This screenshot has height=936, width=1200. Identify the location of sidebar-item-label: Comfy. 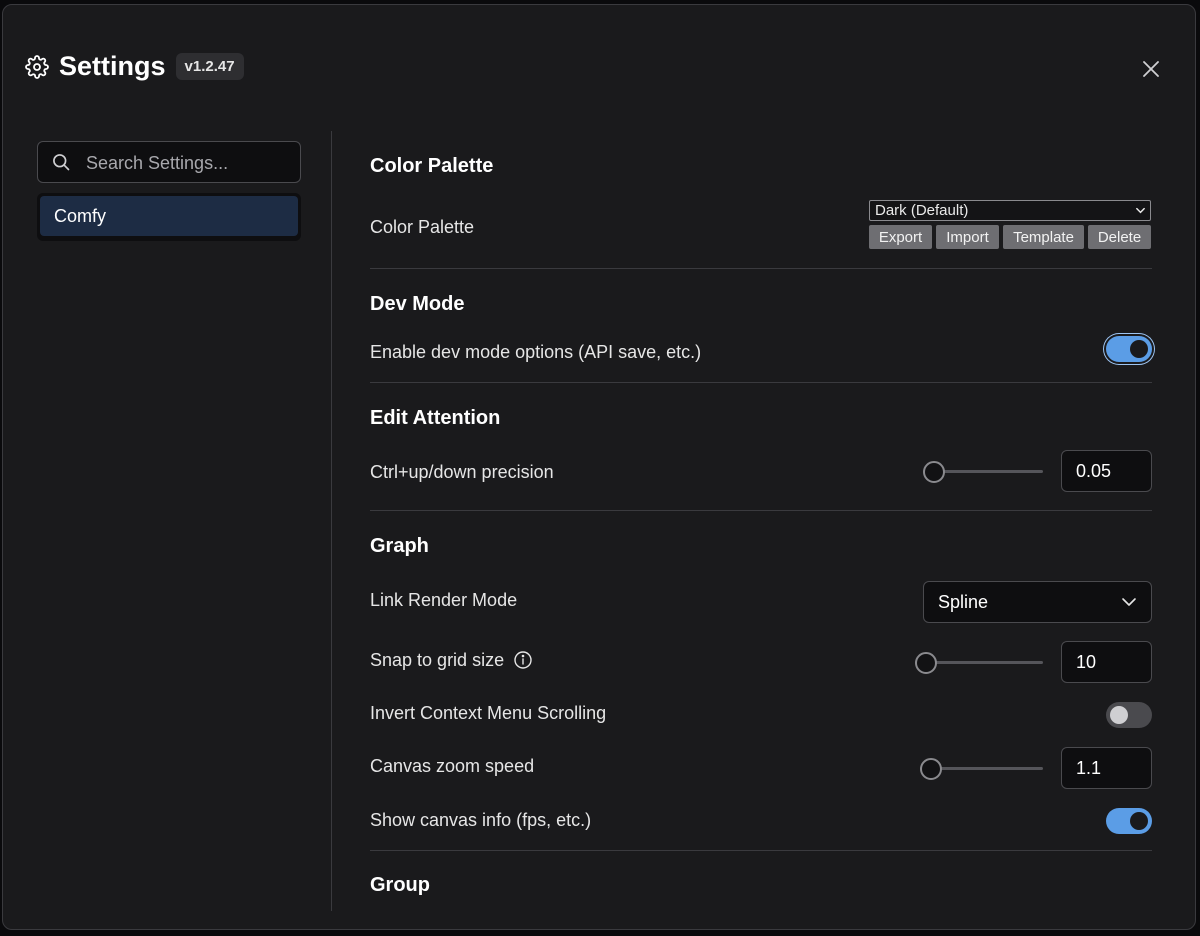
(80, 215).